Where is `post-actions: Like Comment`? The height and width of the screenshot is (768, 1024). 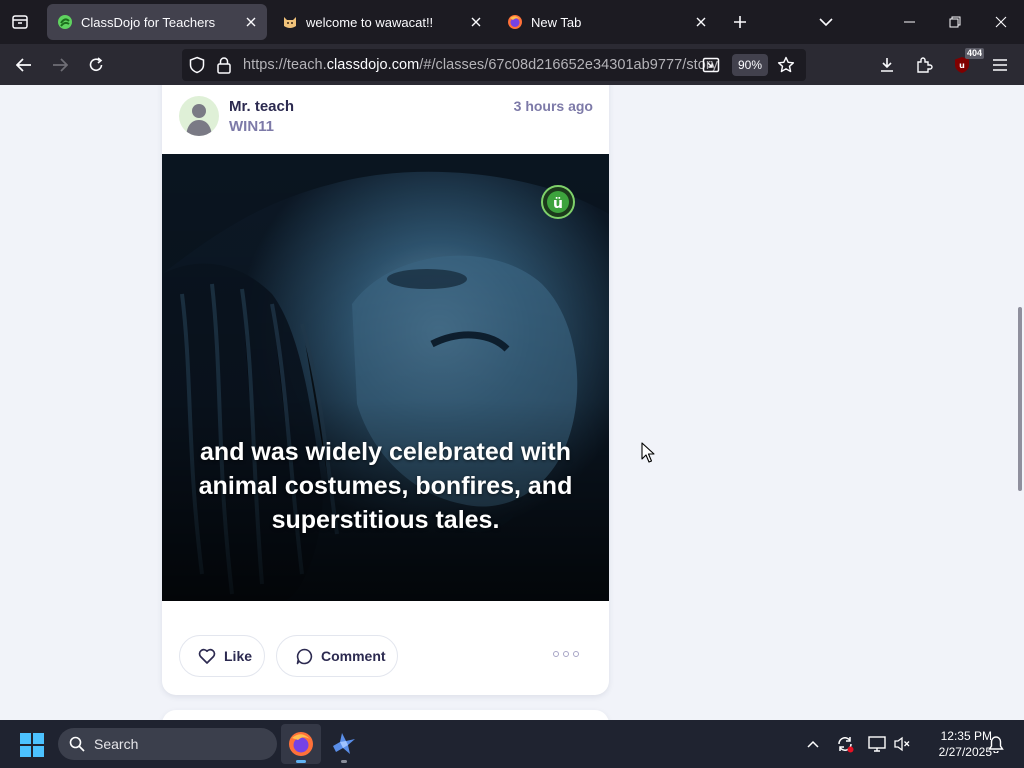 post-actions: Like Comment is located at coordinates (385, 654).